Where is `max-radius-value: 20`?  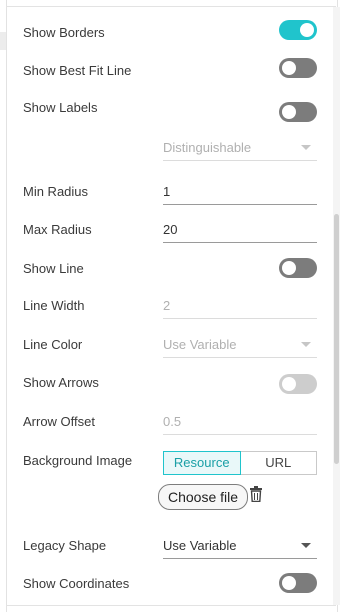
max-radius-value: 20 is located at coordinates (170, 229).